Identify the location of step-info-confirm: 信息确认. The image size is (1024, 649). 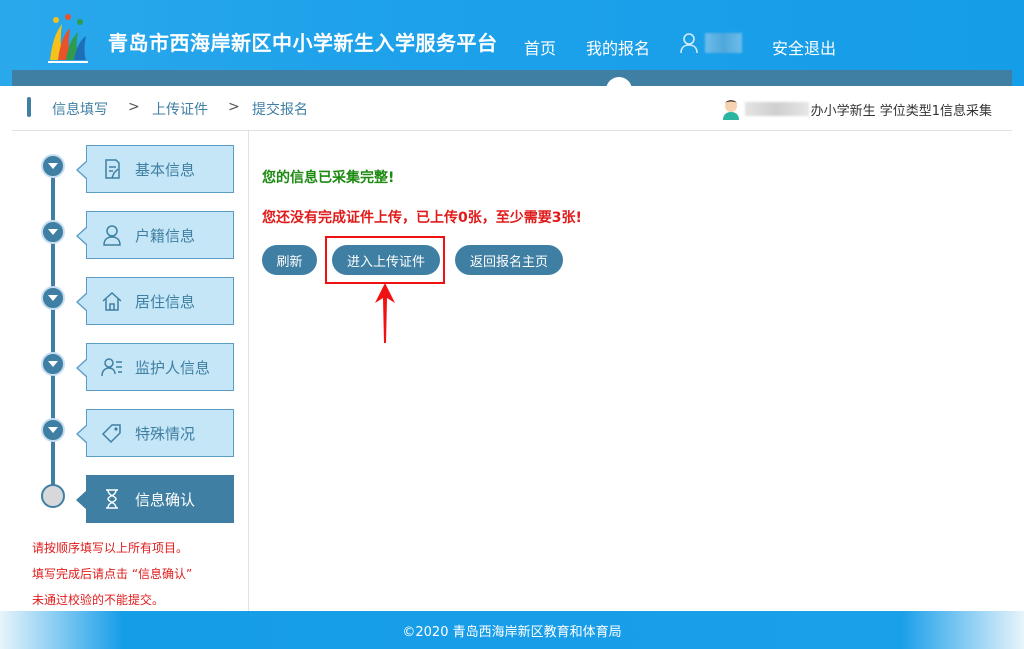
(155, 499).